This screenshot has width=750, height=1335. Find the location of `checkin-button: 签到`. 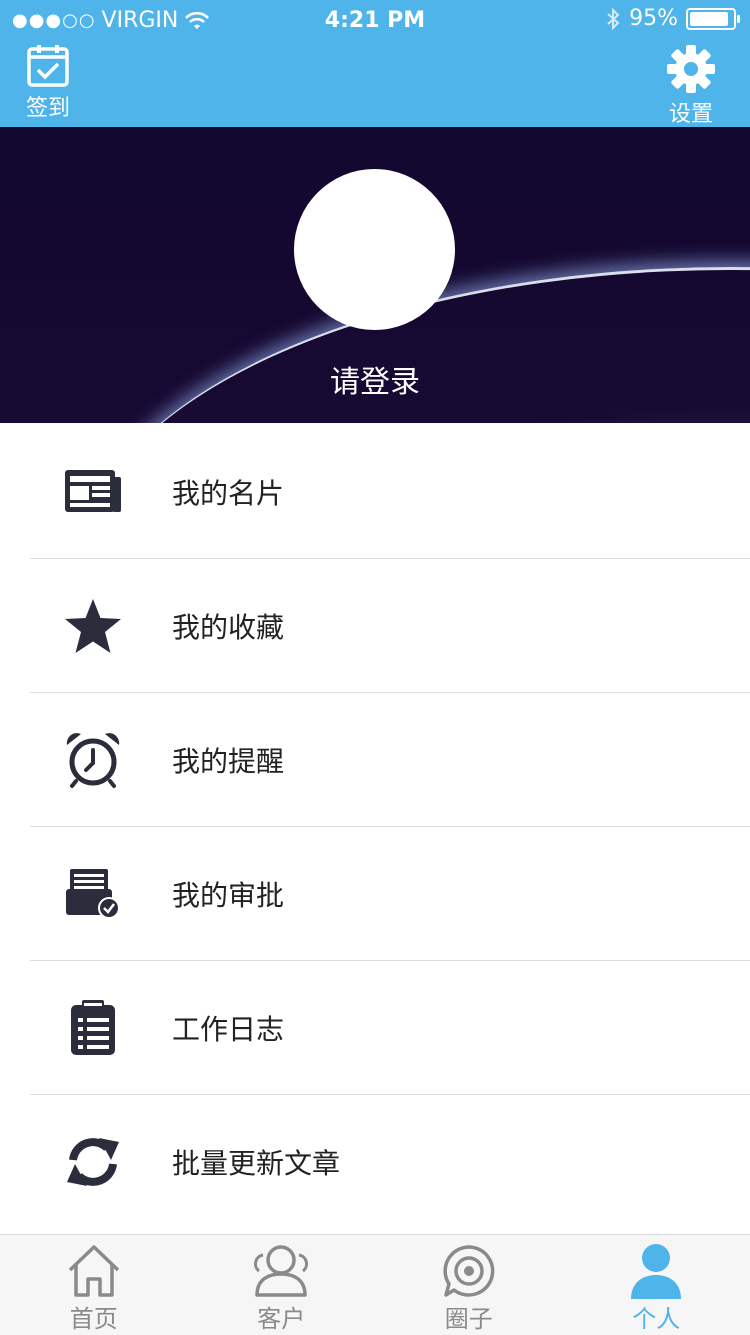

checkin-button: 签到 is located at coordinates (48, 83).